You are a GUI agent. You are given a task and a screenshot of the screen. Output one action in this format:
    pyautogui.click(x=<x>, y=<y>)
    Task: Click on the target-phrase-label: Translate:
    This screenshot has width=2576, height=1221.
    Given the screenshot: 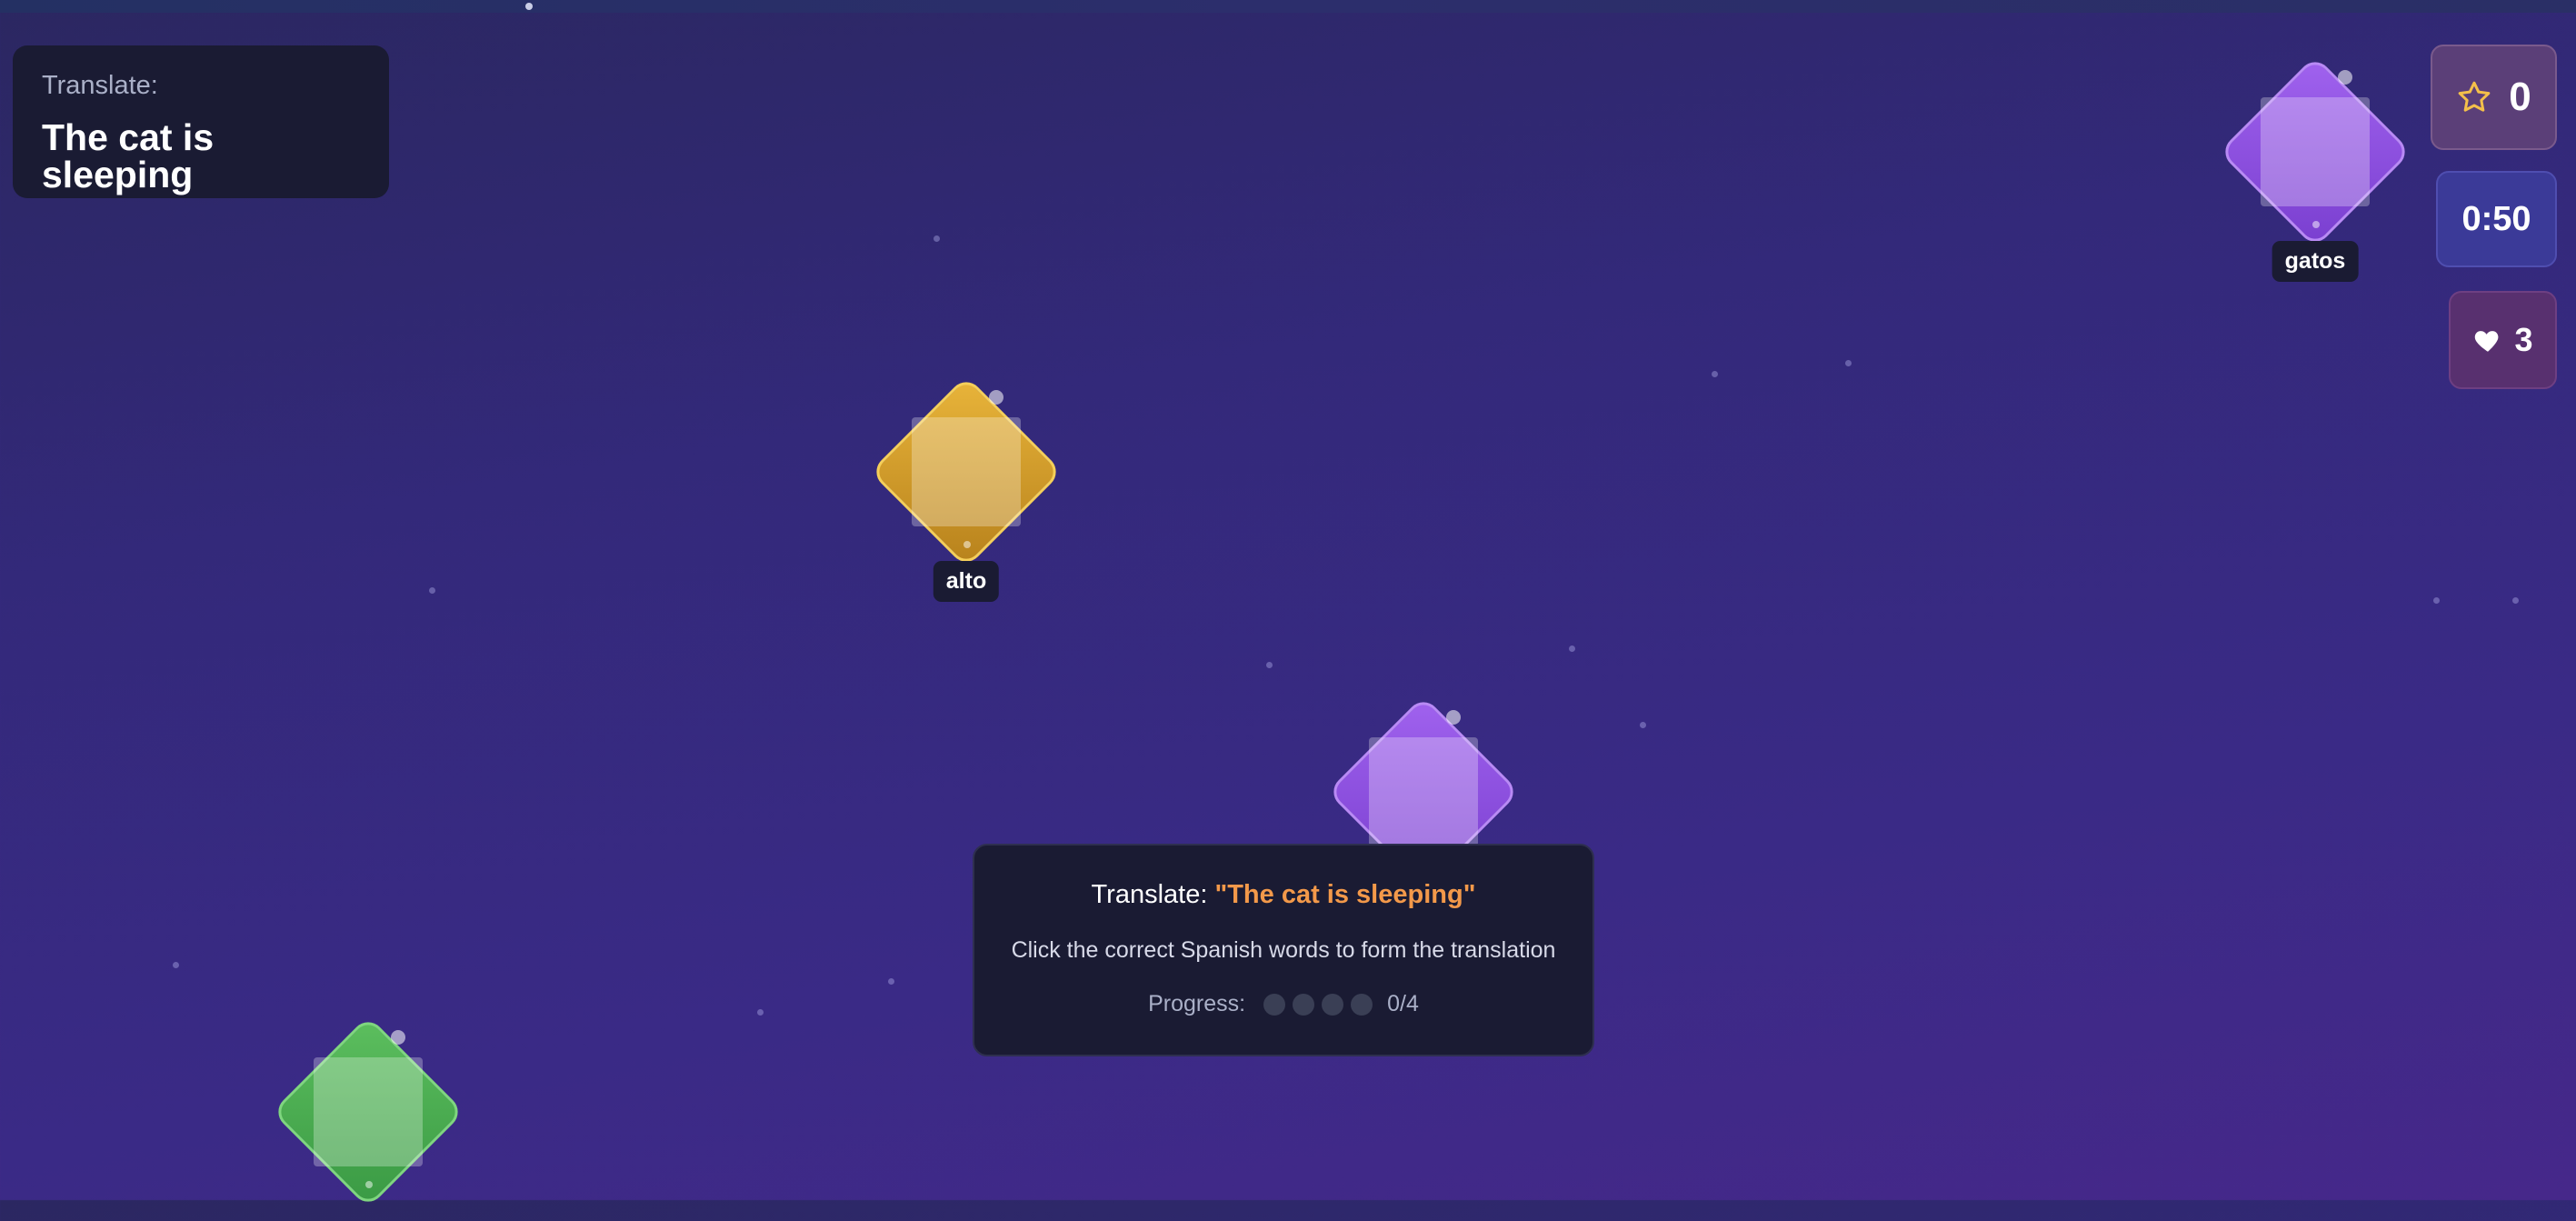 What is the action you would take?
    pyautogui.click(x=100, y=86)
    